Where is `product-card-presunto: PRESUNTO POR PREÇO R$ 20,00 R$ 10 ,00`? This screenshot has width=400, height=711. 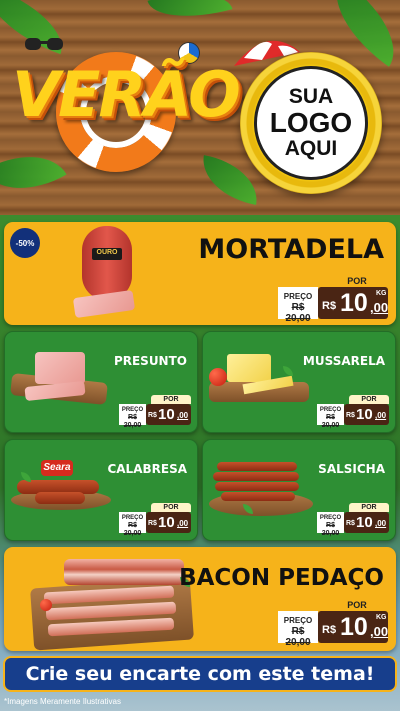
product-card-presunto: PRESUNTO POR PREÇO R$ 20,00 R$ 10 ,00 is located at coordinates (101, 382).